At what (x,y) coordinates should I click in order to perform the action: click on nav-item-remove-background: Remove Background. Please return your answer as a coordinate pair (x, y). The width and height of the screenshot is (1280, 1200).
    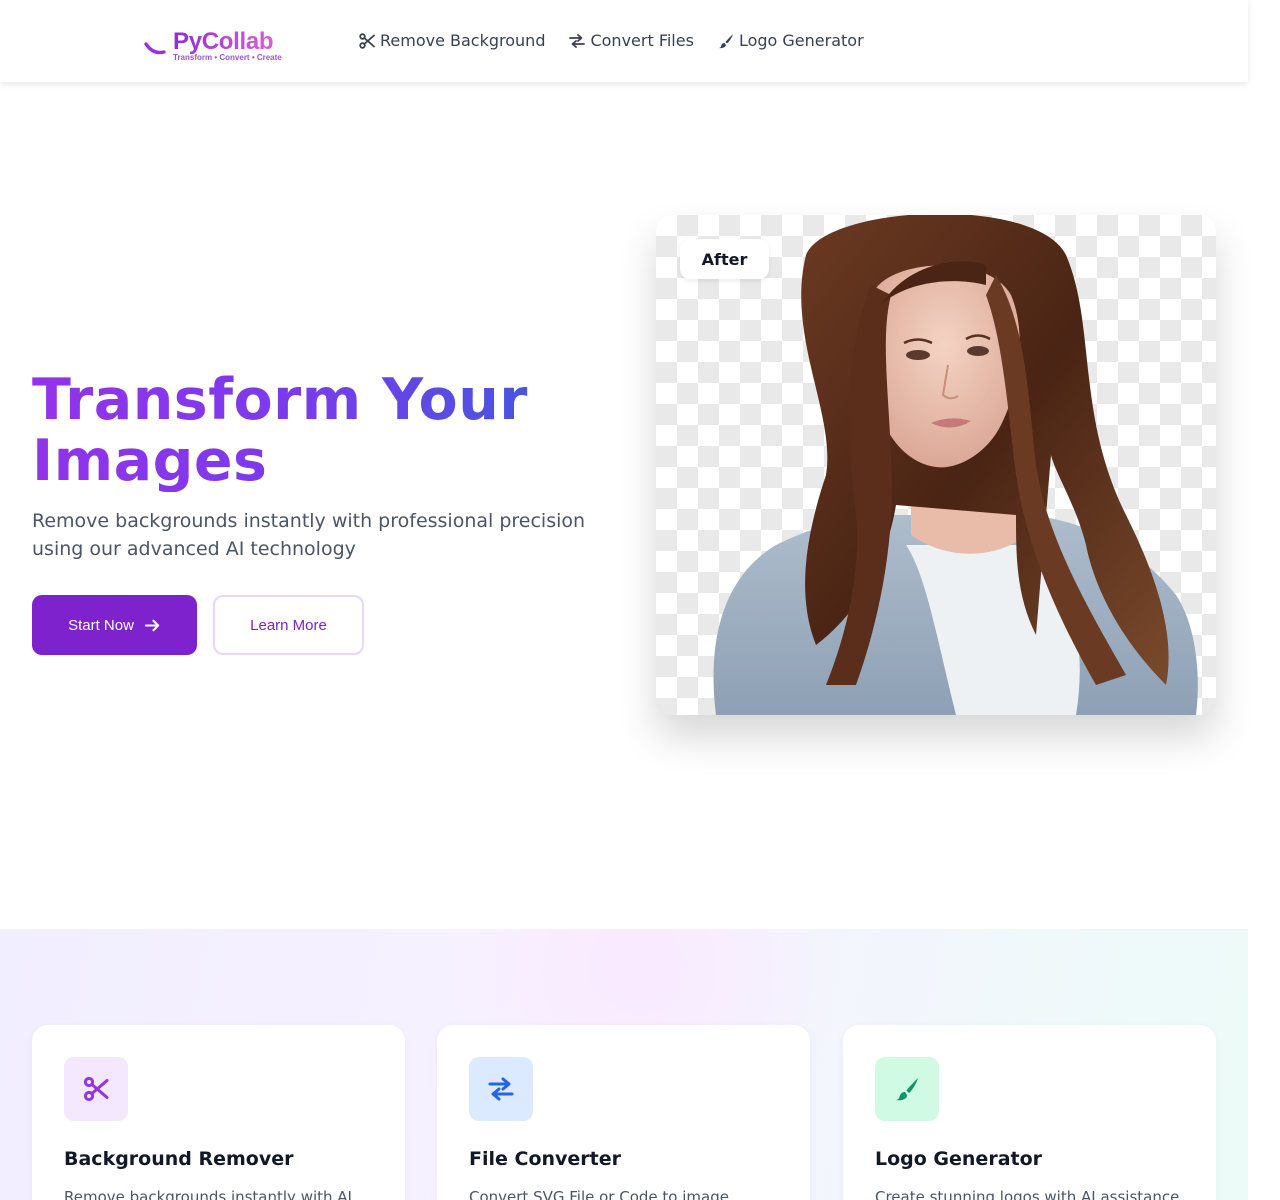
    Looking at the image, I should click on (452, 41).